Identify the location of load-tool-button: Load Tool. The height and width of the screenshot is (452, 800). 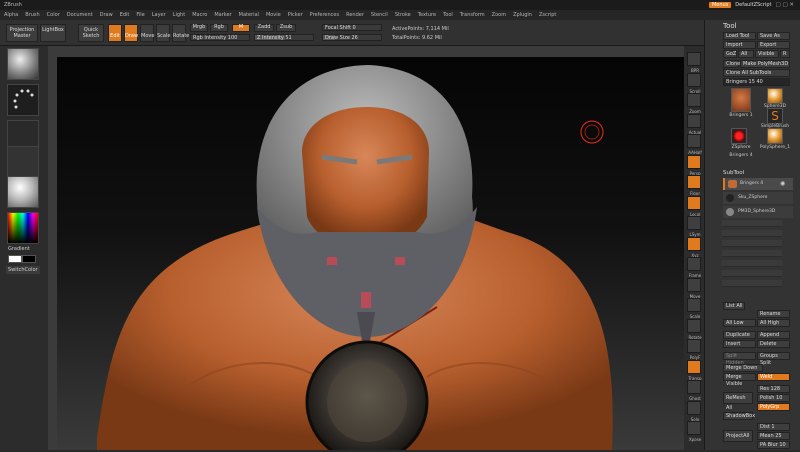
(739, 36).